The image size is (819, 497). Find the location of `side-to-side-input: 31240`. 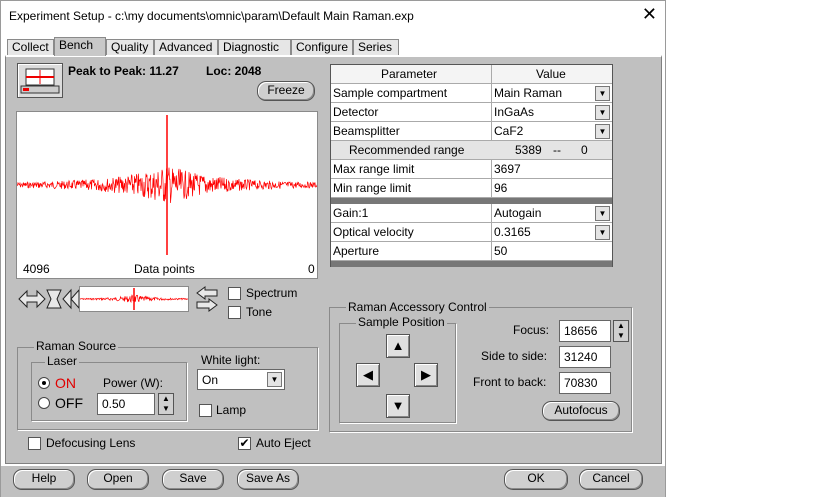

side-to-side-input: 31240 is located at coordinates (585, 357).